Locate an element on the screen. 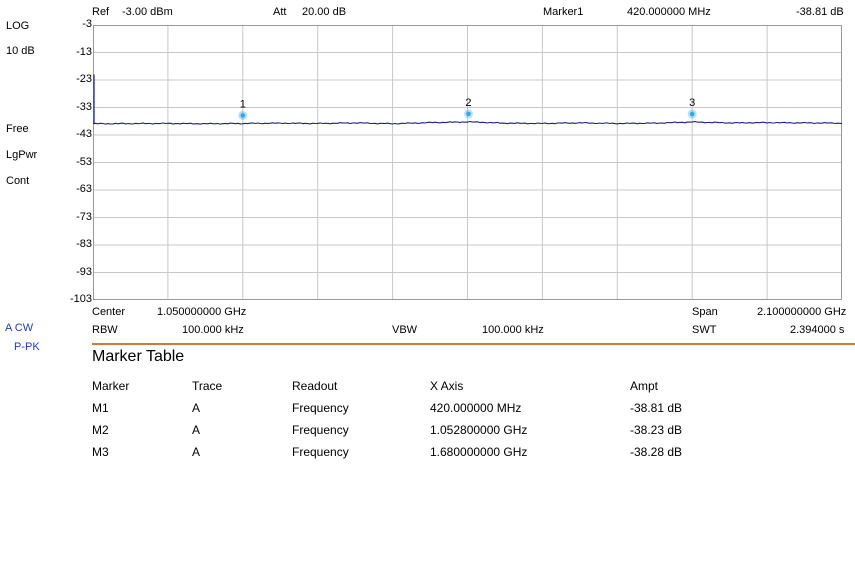  marker-table-title: Marker Table is located at coordinates (138, 356).